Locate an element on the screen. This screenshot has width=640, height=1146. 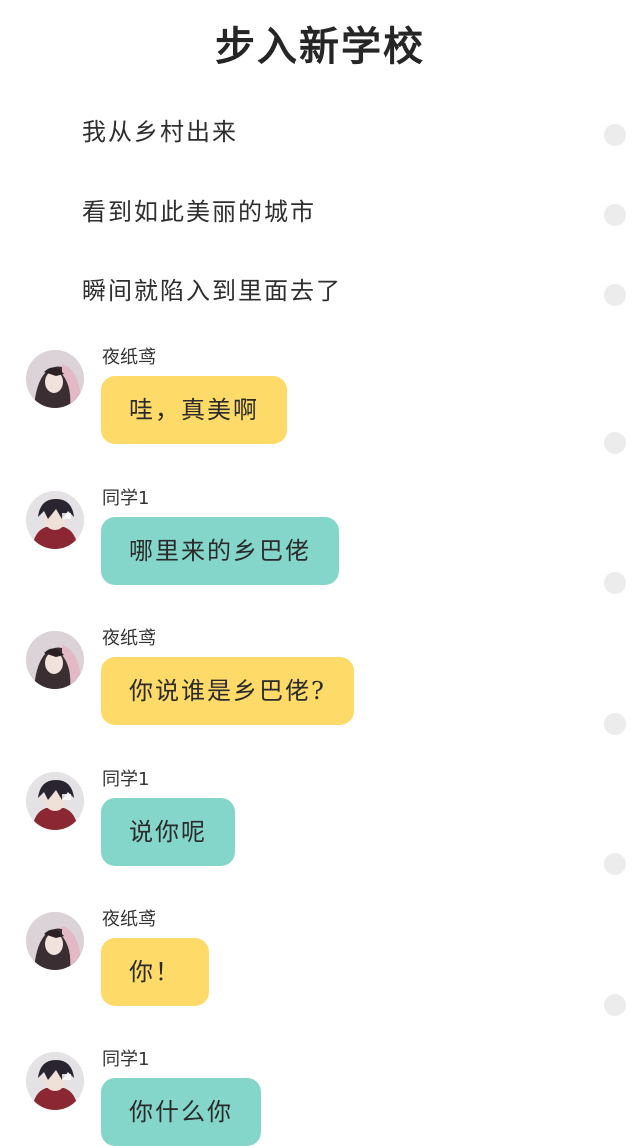
page-title: 步入新学校 is located at coordinates (320, 46).